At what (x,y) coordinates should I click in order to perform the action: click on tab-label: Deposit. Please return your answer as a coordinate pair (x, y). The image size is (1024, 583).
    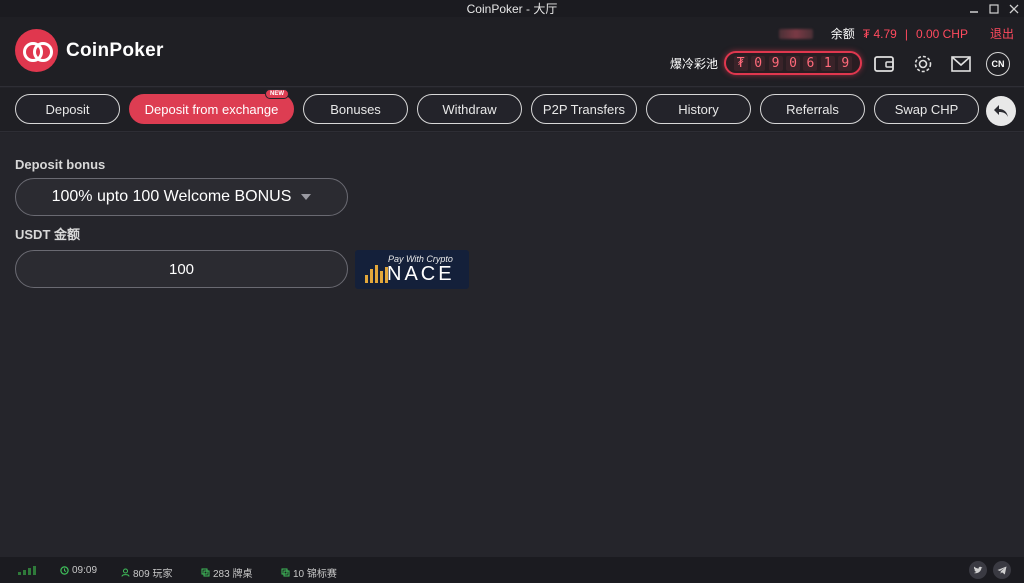
    Looking at the image, I should click on (67, 109).